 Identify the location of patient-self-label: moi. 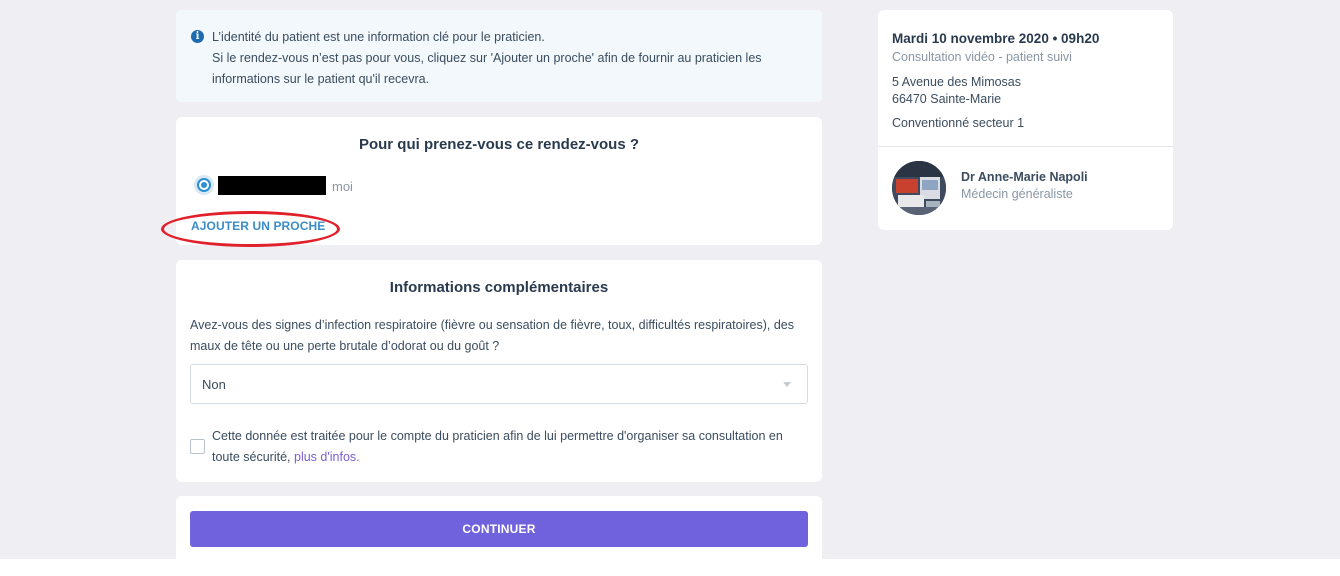
(342, 186).